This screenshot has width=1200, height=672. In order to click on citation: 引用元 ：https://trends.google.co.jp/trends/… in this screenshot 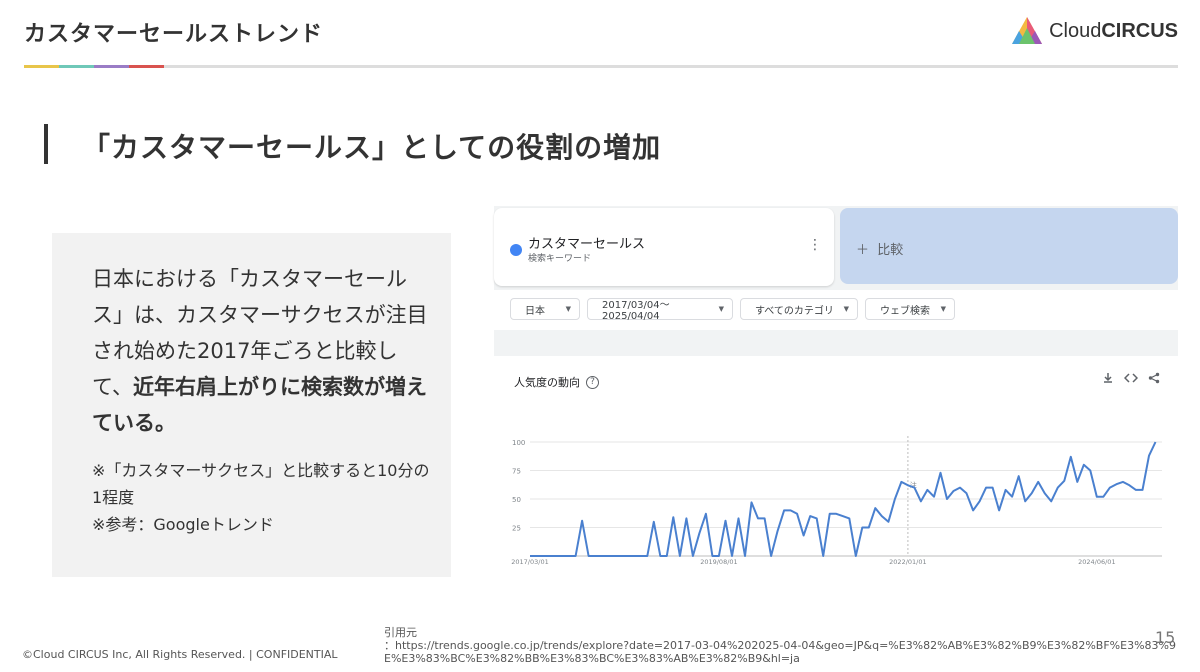, I will do `click(784, 645)`.